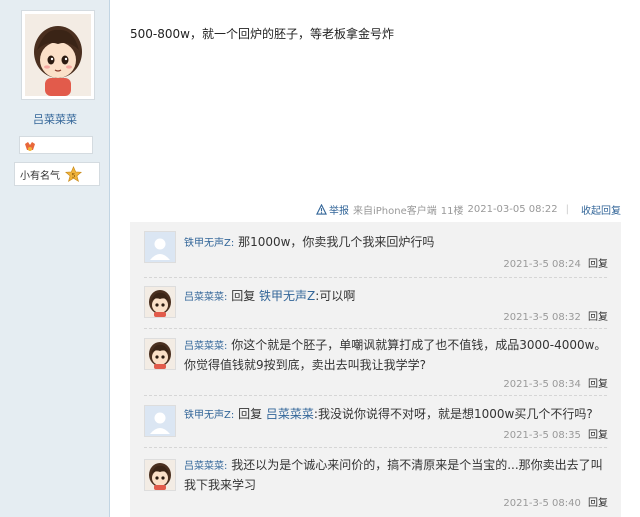 The image size is (640, 517). I want to click on reply-mention-link: 吕菜菜菜, so click(290, 414).